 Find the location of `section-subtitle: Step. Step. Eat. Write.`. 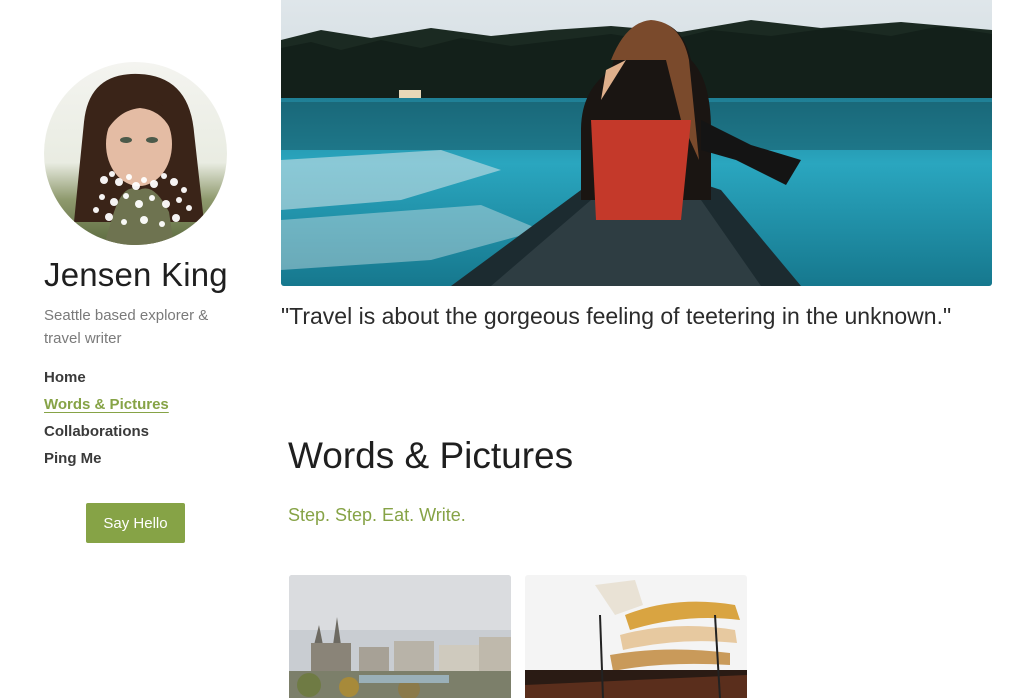

section-subtitle: Step. Step. Eat. Write. is located at coordinates (377, 515).